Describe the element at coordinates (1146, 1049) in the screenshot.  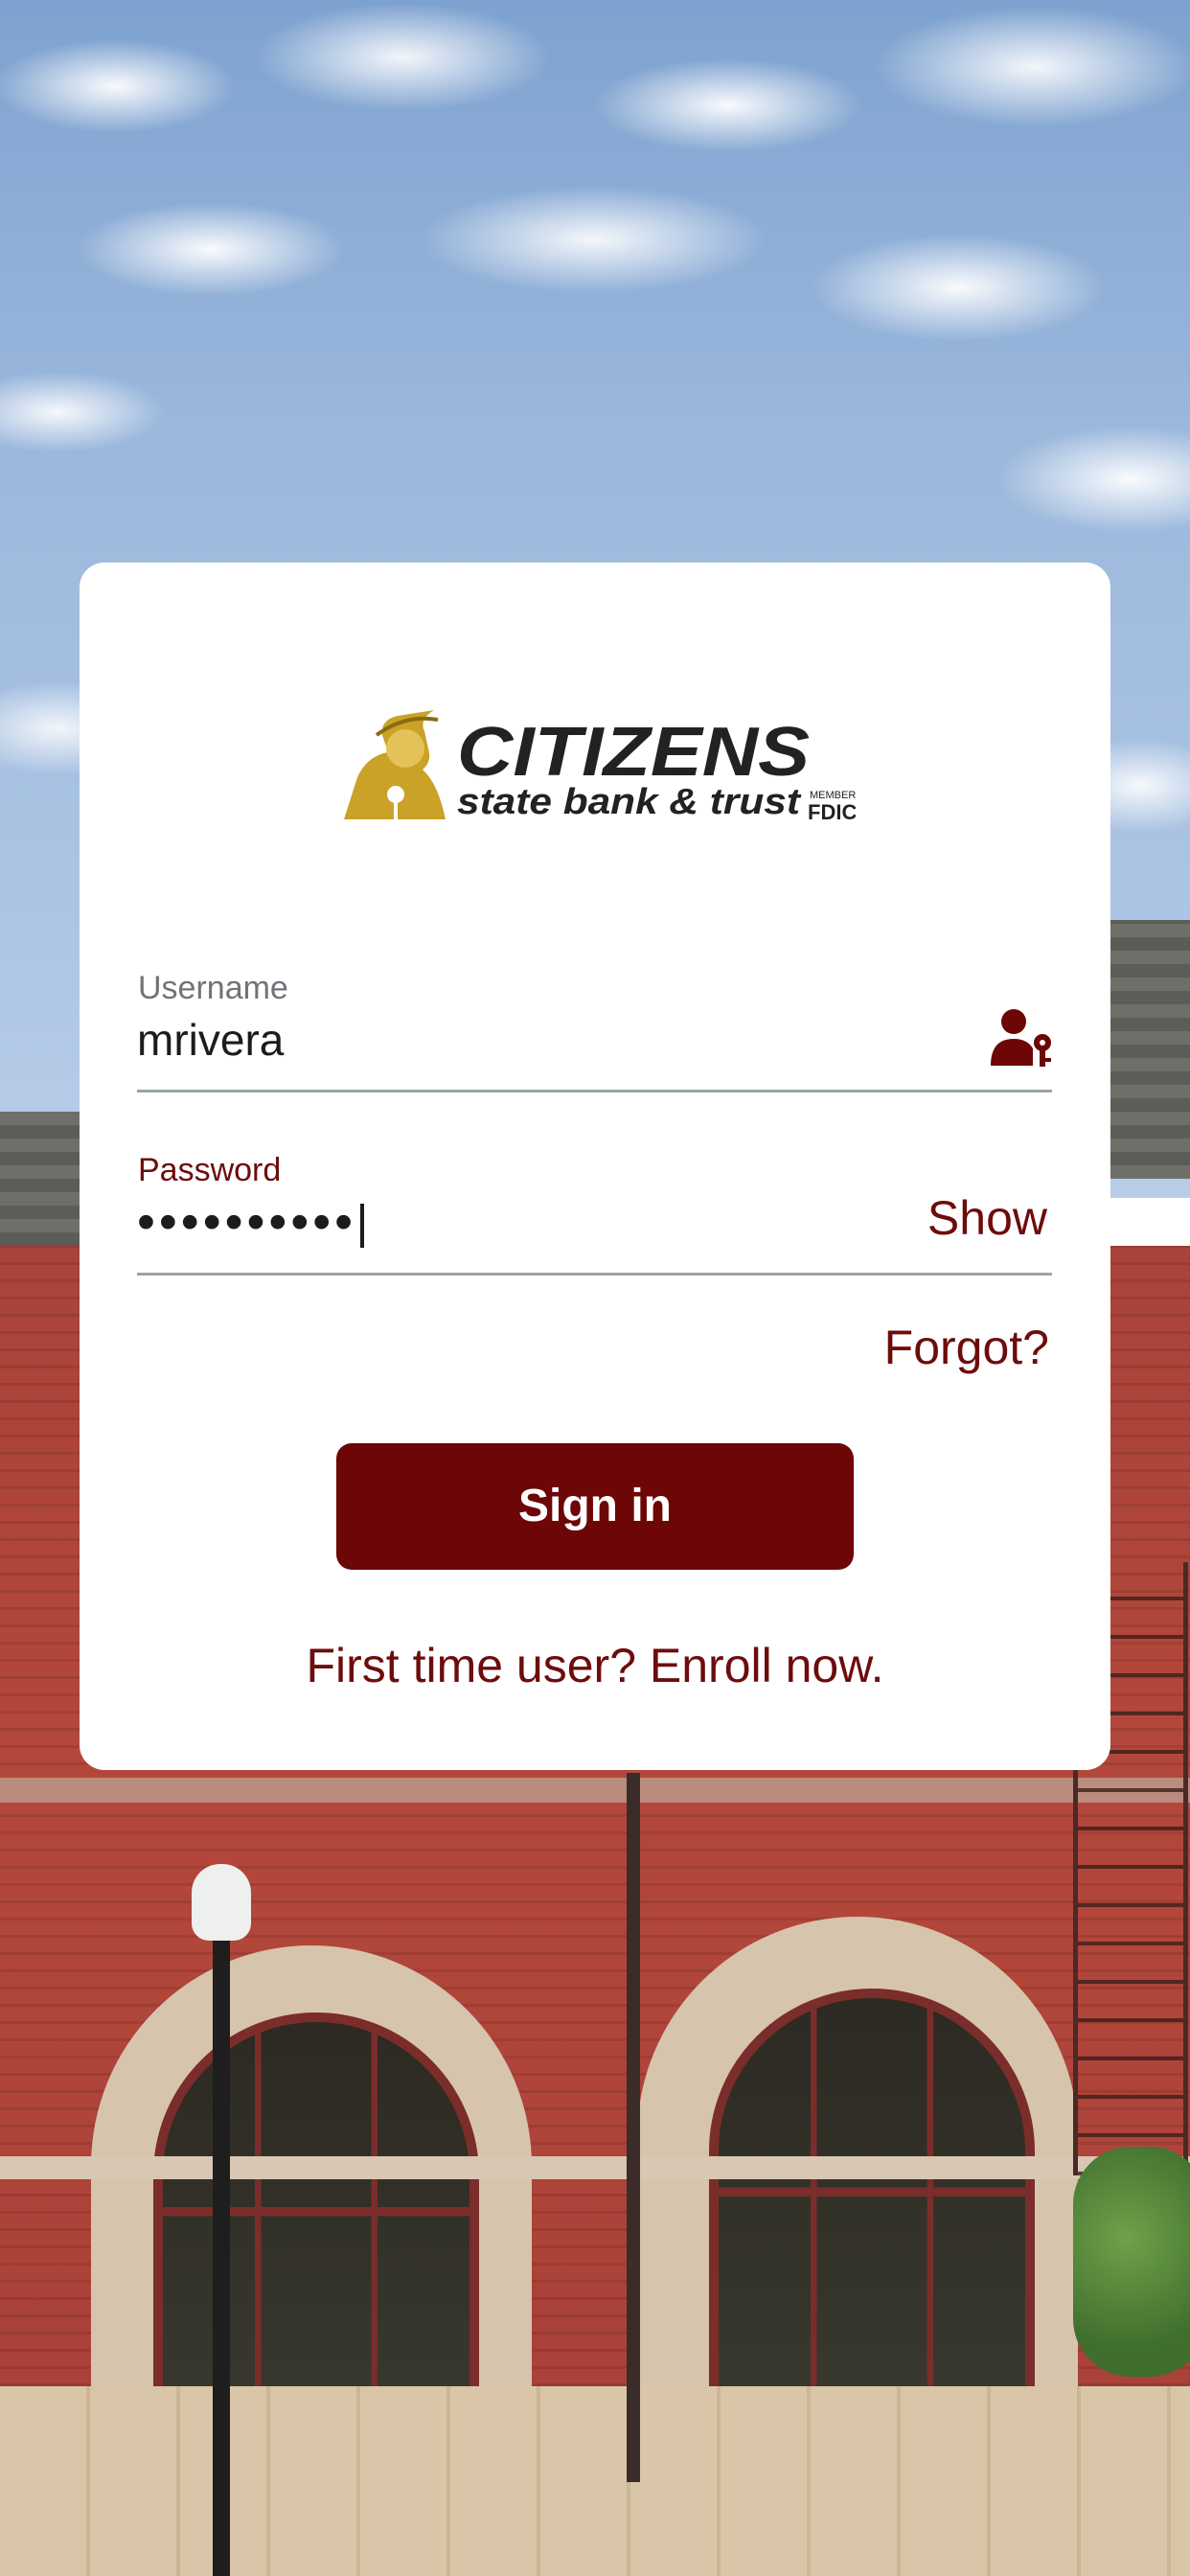
I see `roof` at that location.